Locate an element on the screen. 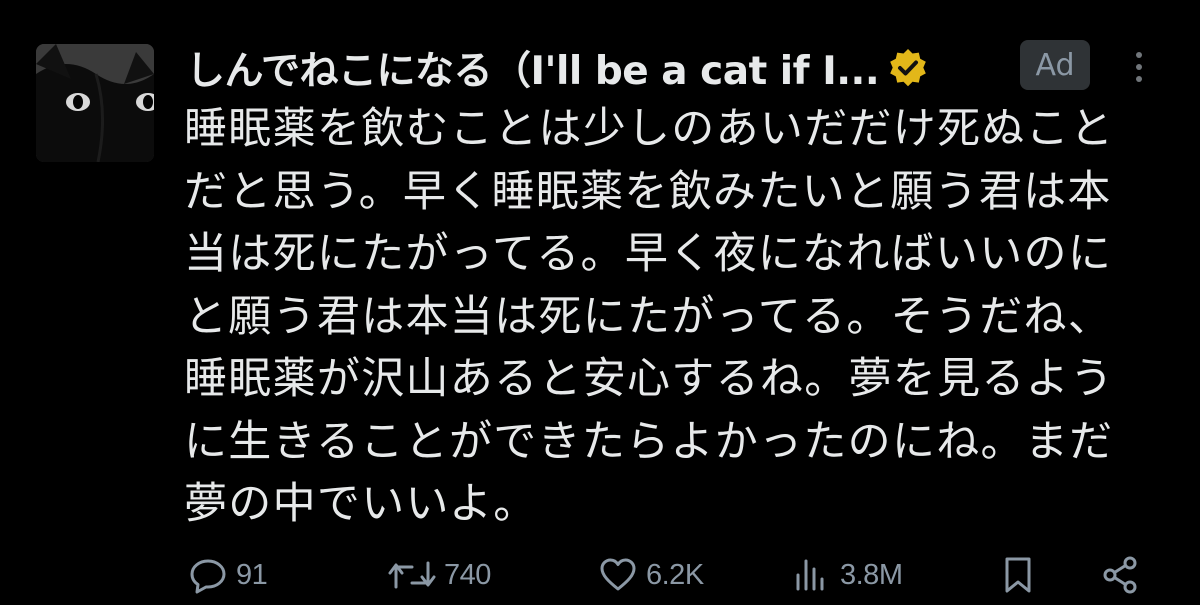 Image resolution: width=1200 pixels, height=605 pixels. like-count: 6.2K is located at coordinates (675, 574).